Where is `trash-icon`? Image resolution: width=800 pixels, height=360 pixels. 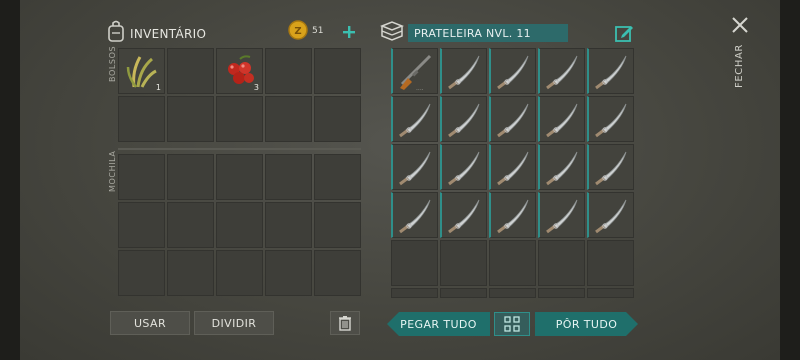
trash-icon is located at coordinates (345, 323).